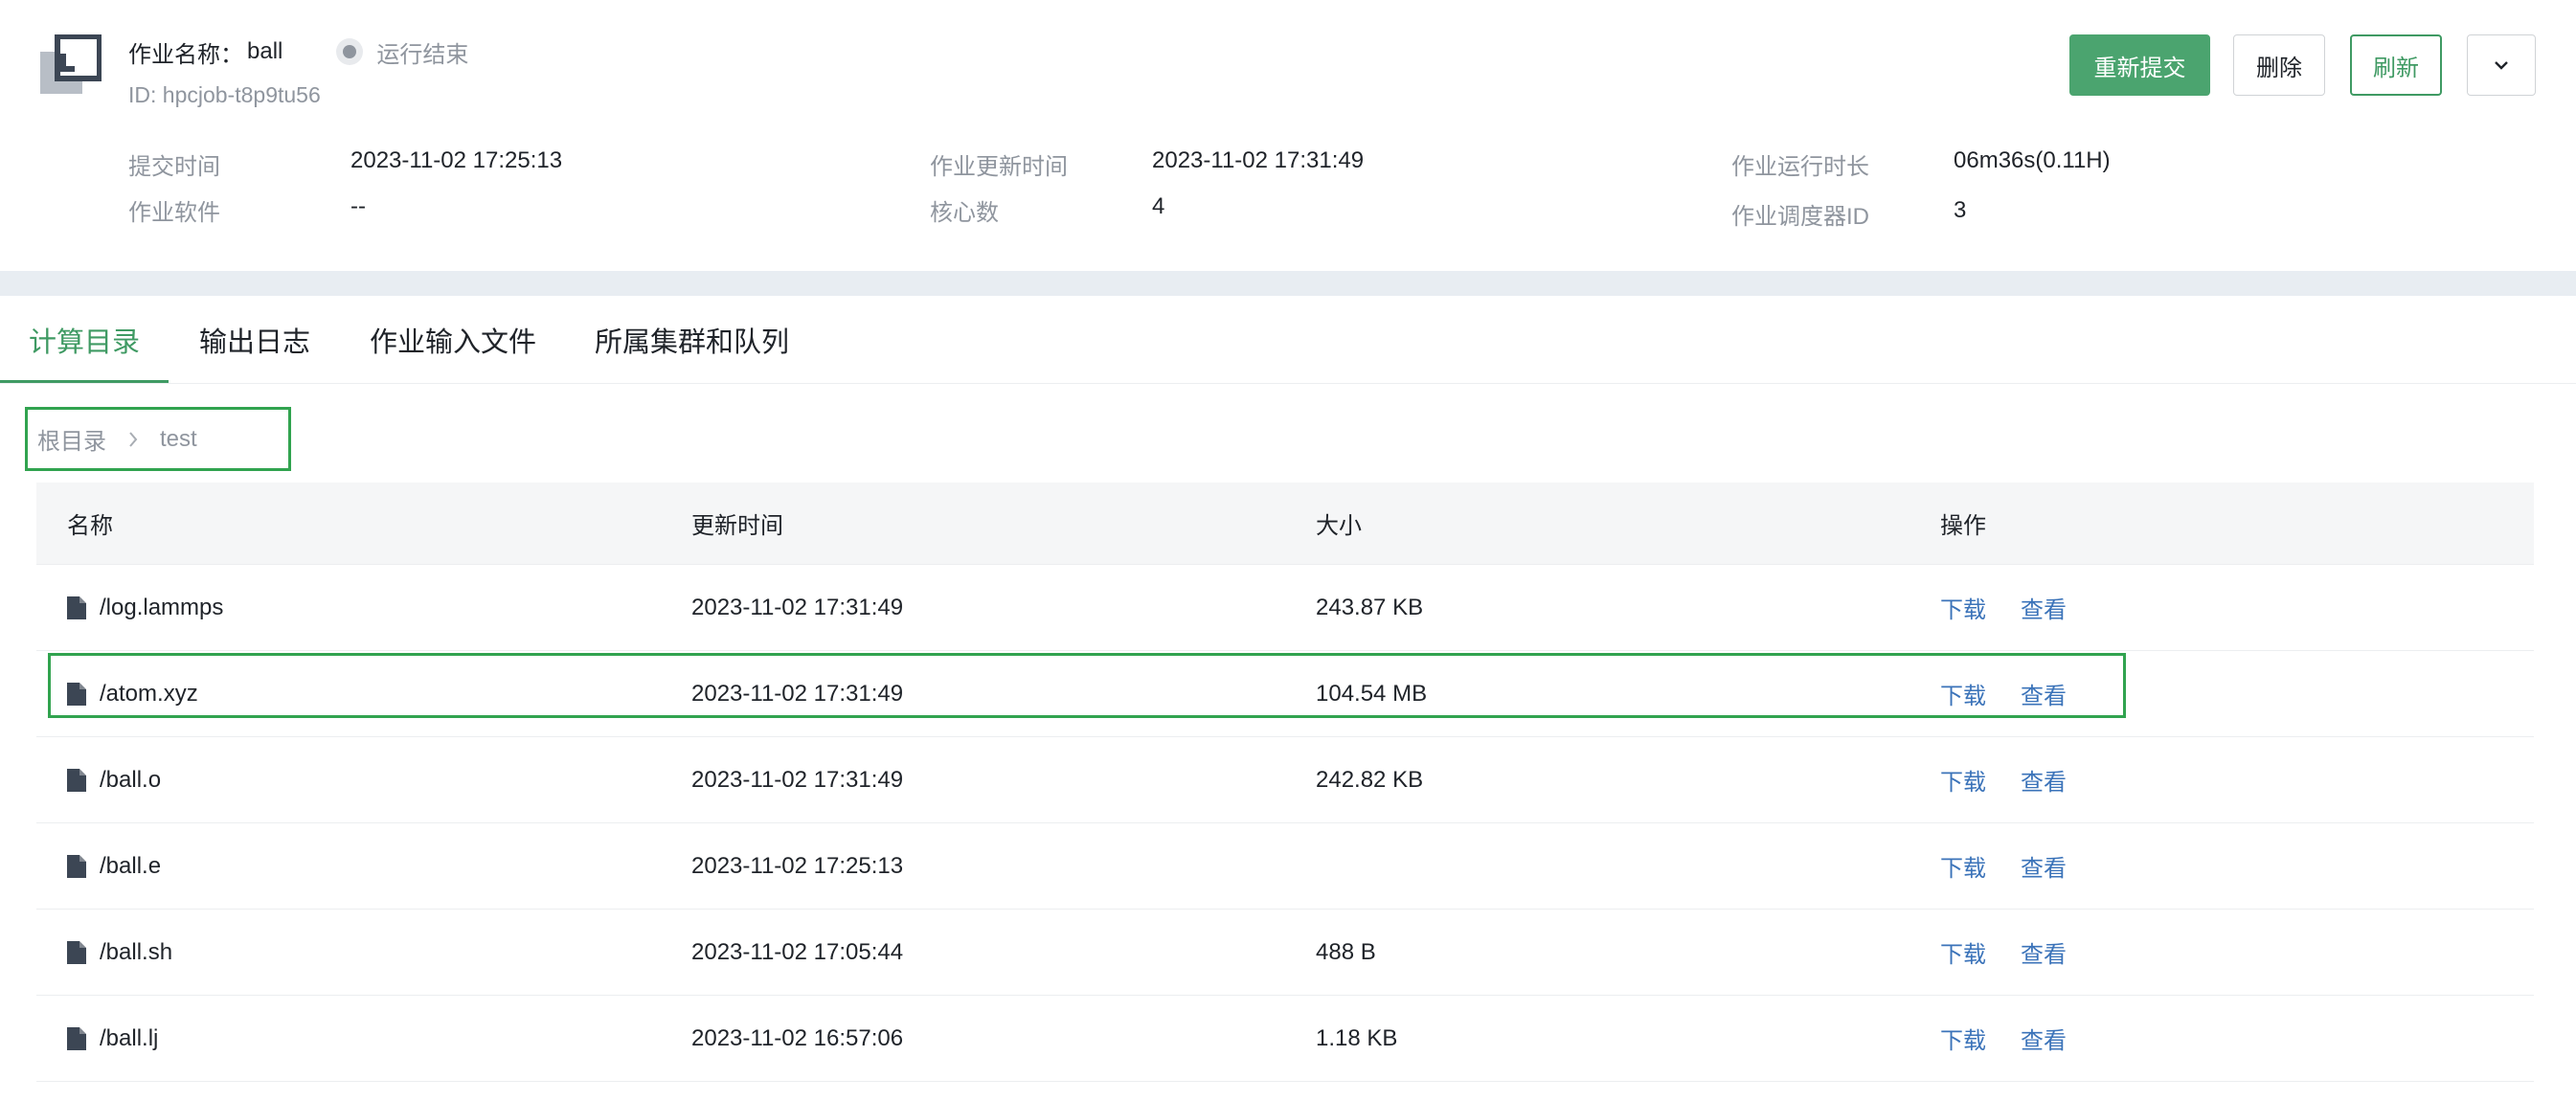 The width and height of the screenshot is (2576, 1101). What do you see at coordinates (254, 340) in the screenshot?
I see `tab-output-log: 输出日志` at bounding box center [254, 340].